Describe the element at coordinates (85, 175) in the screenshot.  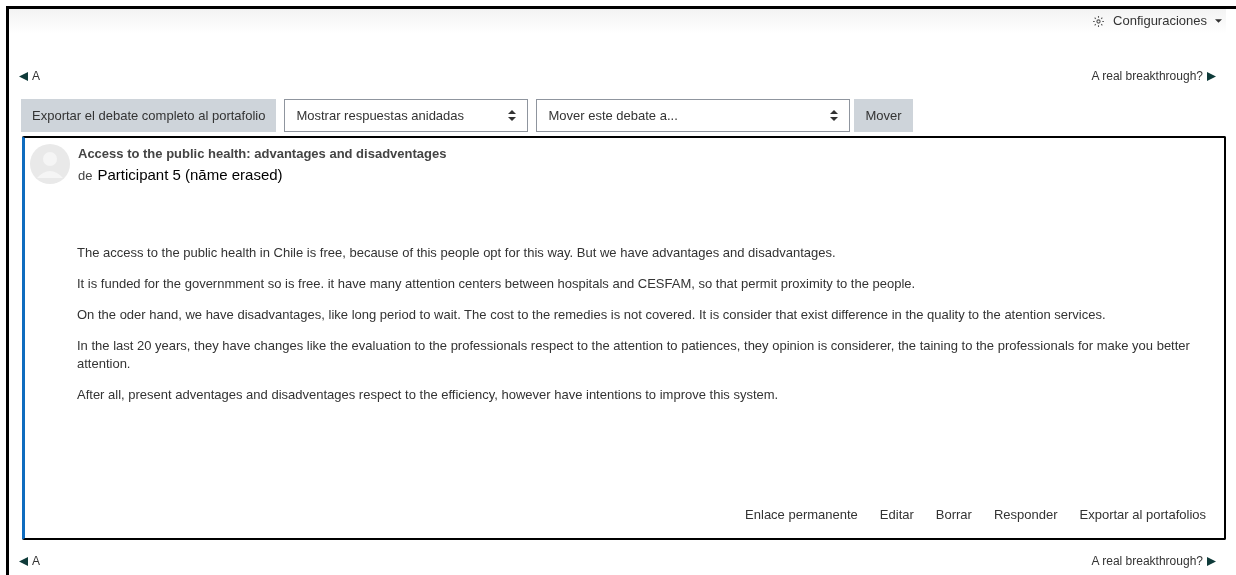
I see `by-label: de` at that location.